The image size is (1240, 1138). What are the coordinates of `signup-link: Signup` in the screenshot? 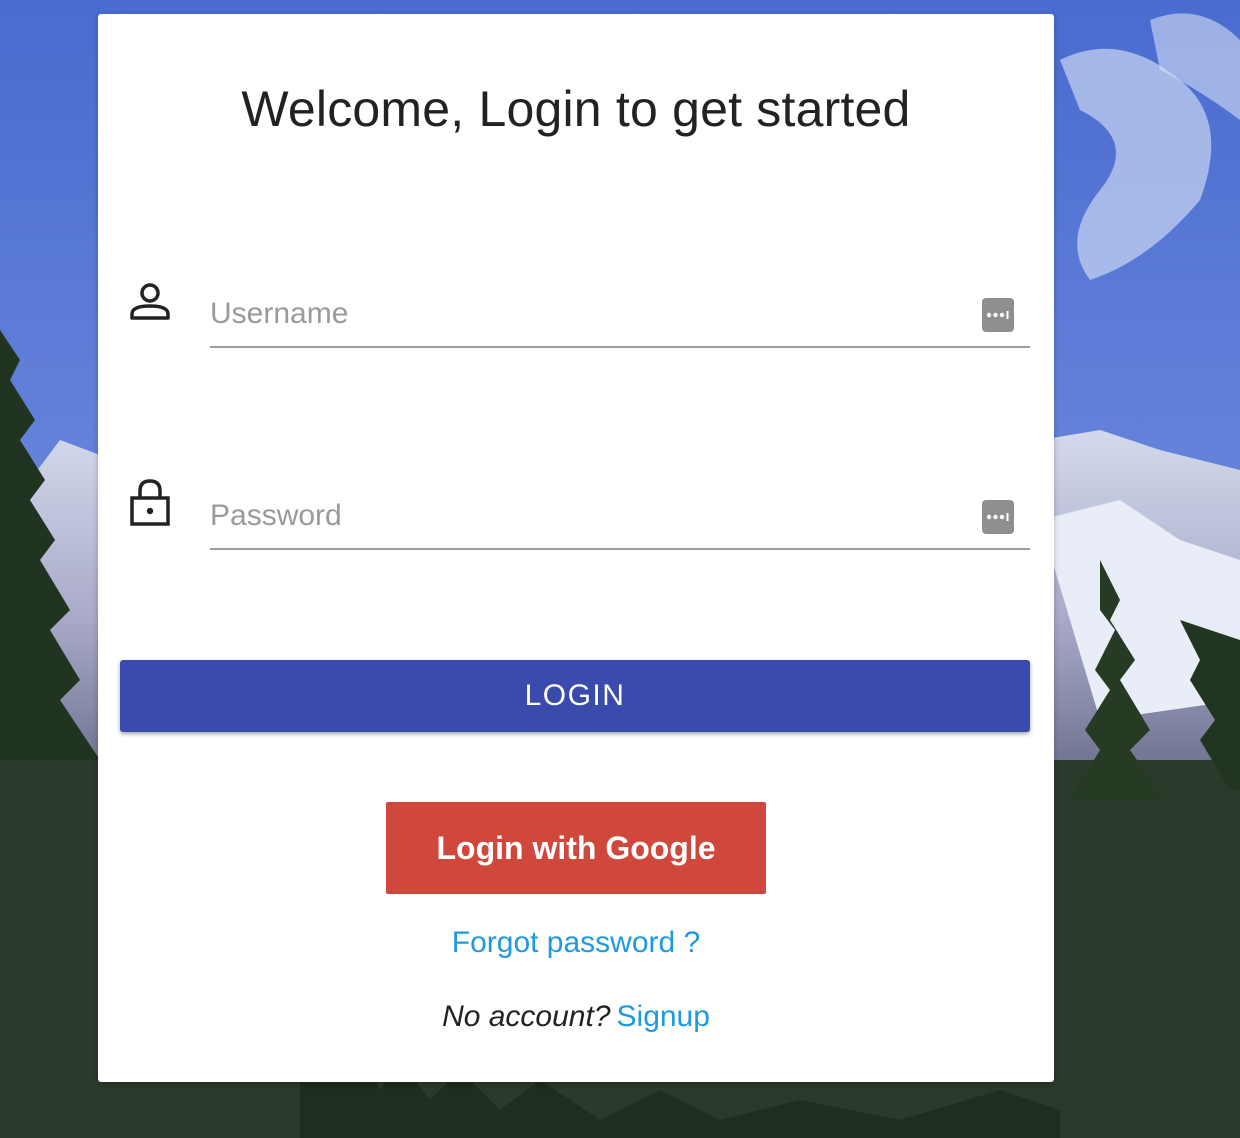 It's located at (663, 1016).